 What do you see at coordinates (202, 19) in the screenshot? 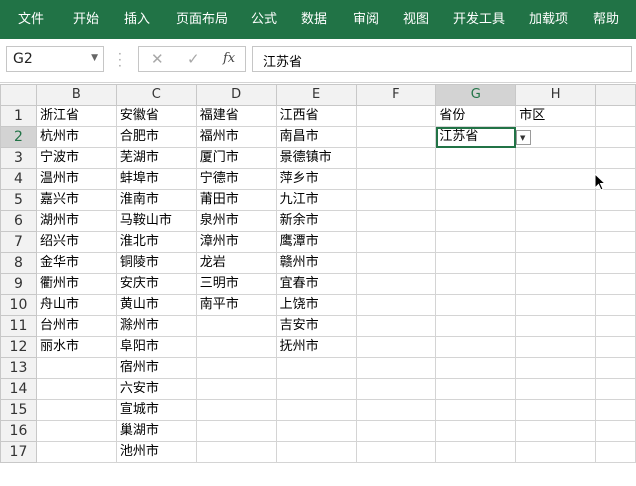
I see `tab-page-layout: 页面布局` at bounding box center [202, 19].